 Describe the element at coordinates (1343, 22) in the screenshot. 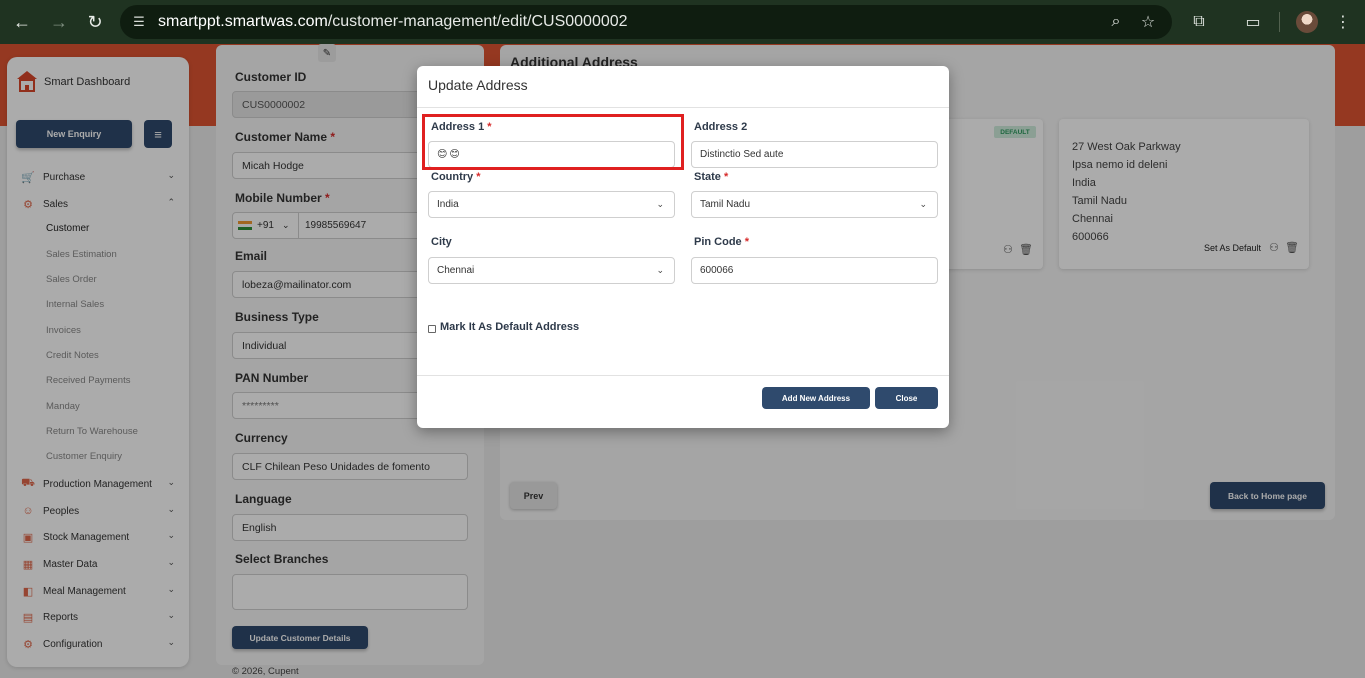

I see `kebab-menu-icon: ⋮` at that location.